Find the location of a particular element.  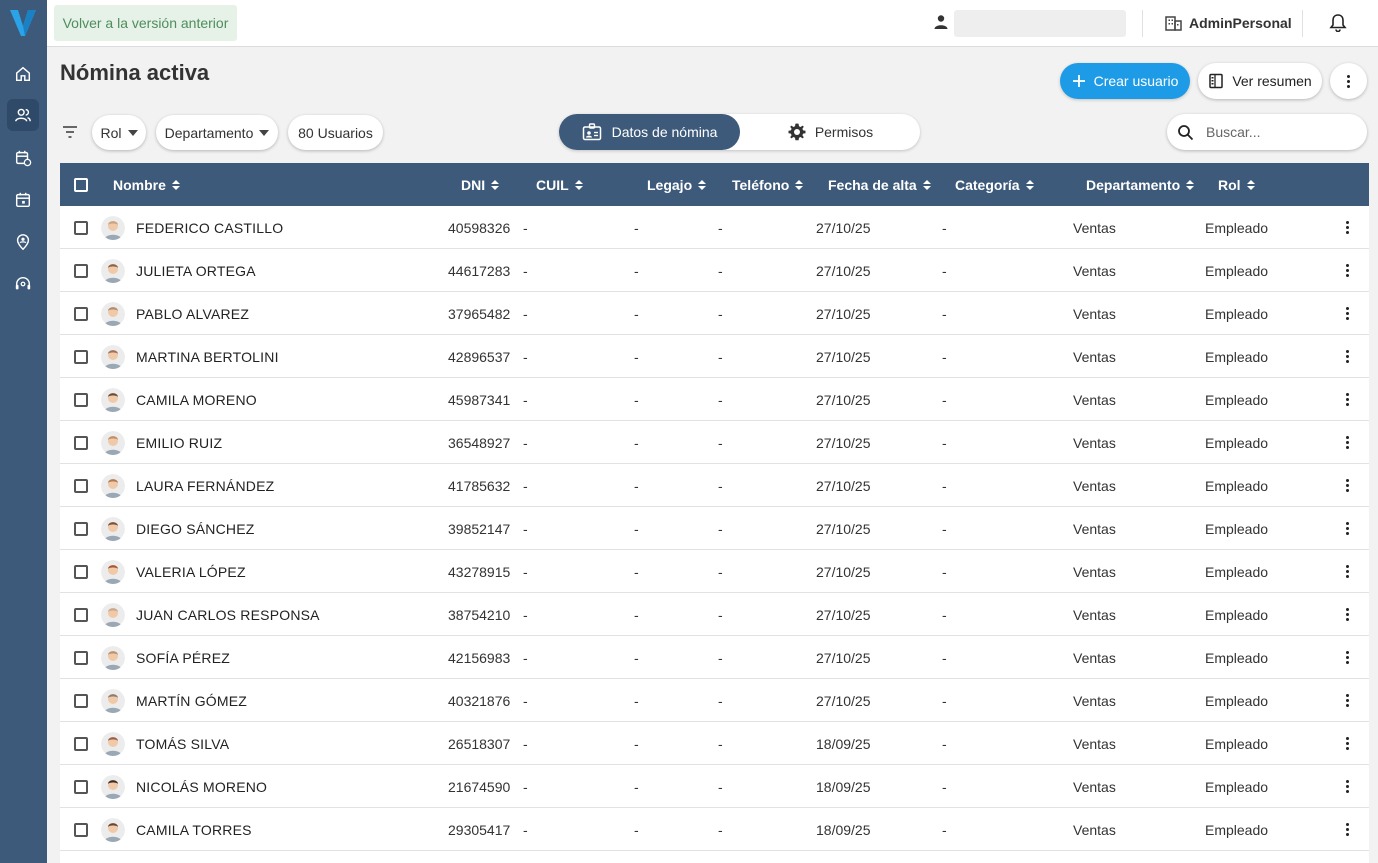

user-name: CAMILA MORENO is located at coordinates (196, 400).